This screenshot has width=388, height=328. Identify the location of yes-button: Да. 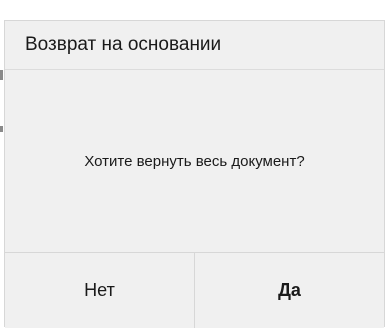
(289, 290).